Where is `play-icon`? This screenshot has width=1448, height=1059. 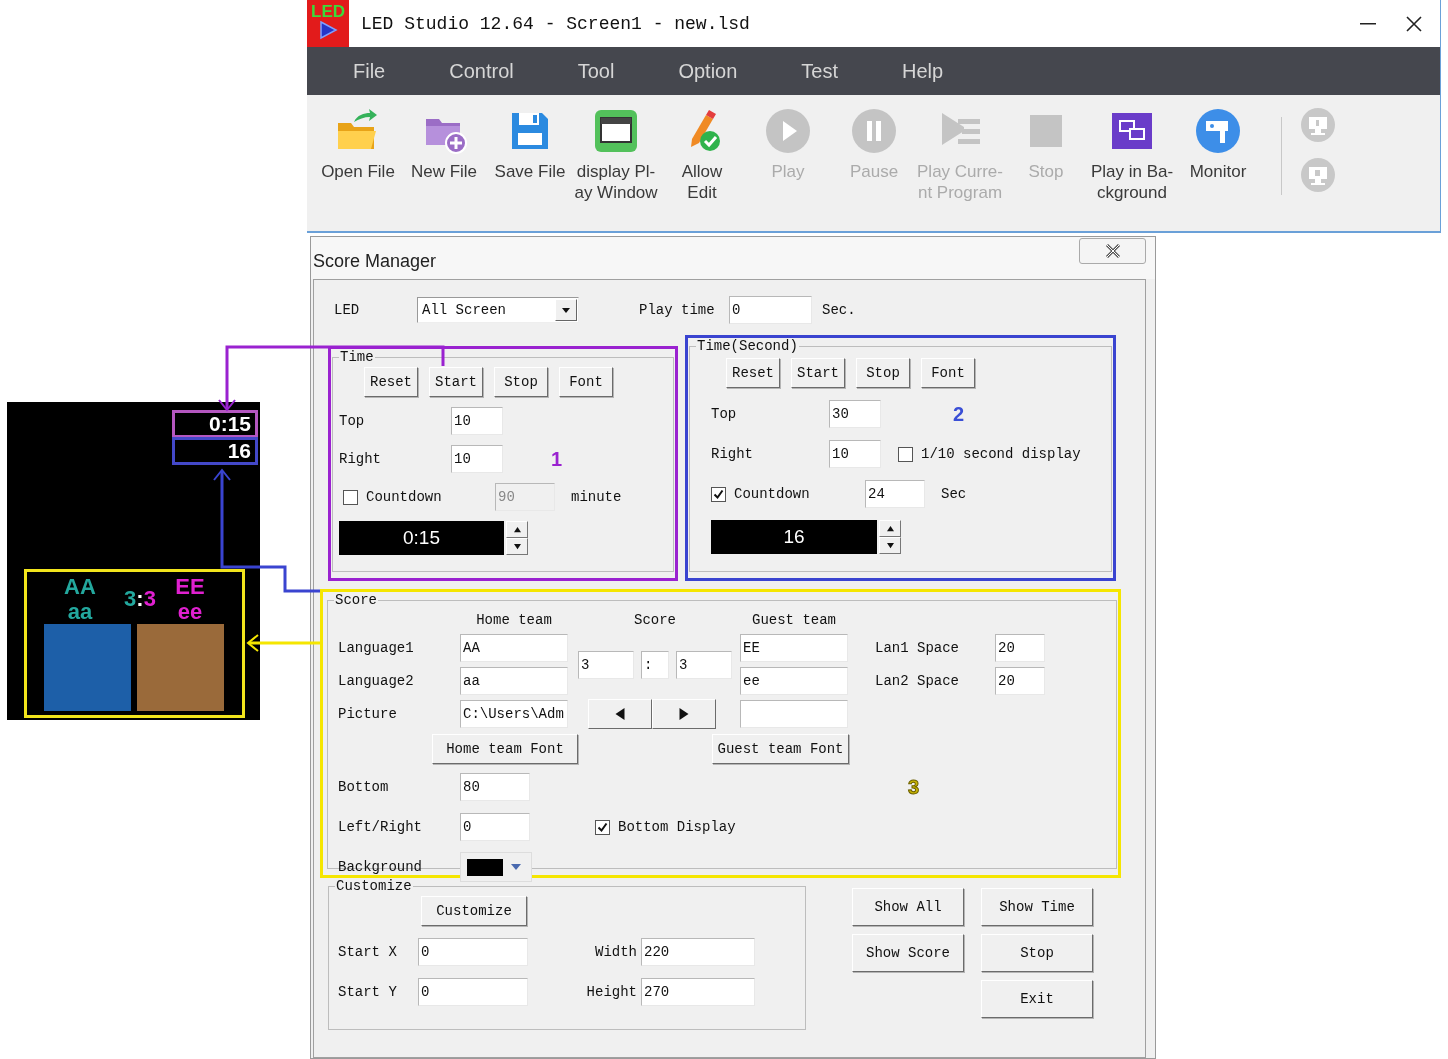
play-icon is located at coordinates (788, 131).